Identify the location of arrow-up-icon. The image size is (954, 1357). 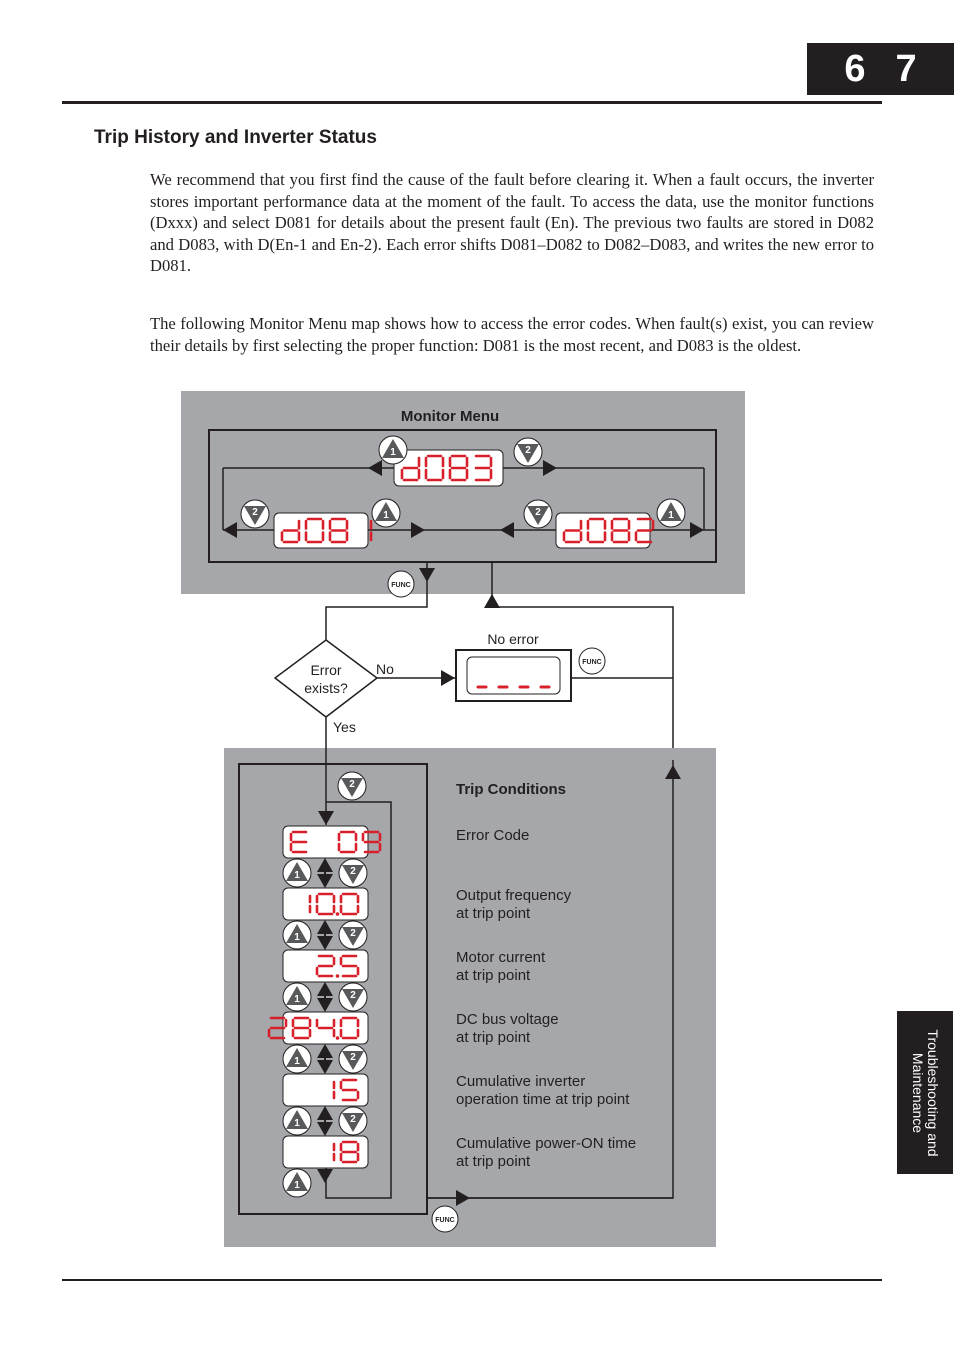
(492, 601).